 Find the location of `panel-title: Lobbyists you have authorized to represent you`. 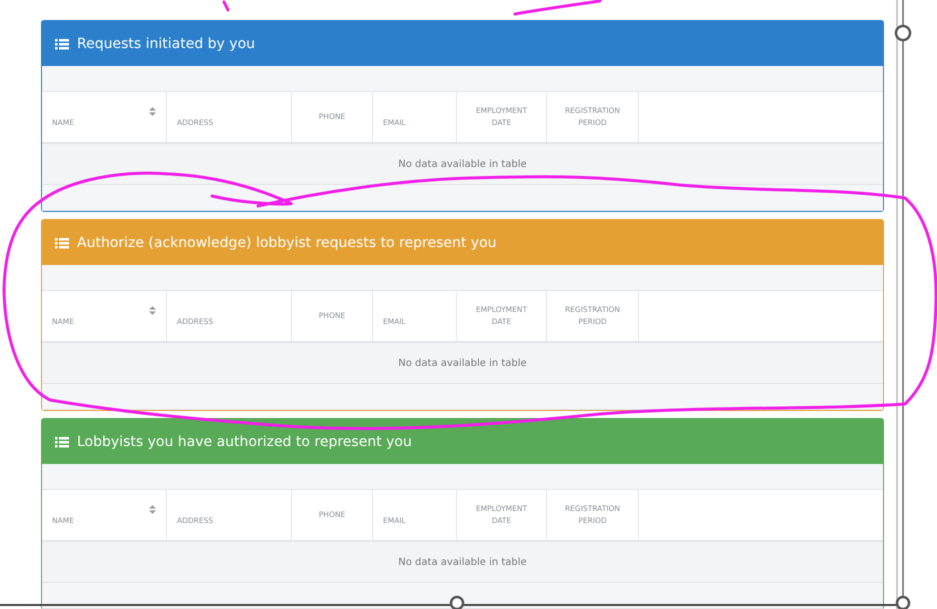

panel-title: Lobbyists you have authorized to represent you is located at coordinates (244, 442).